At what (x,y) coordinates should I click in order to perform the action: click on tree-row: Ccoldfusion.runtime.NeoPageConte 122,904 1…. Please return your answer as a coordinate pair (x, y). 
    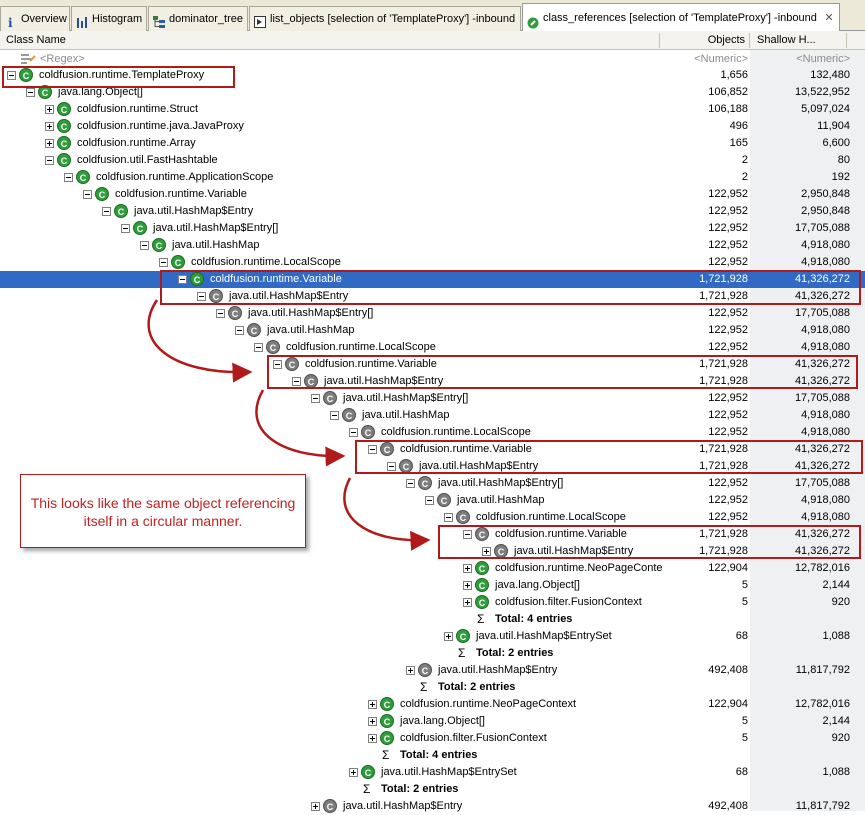
    Looking at the image, I should click on (432, 568).